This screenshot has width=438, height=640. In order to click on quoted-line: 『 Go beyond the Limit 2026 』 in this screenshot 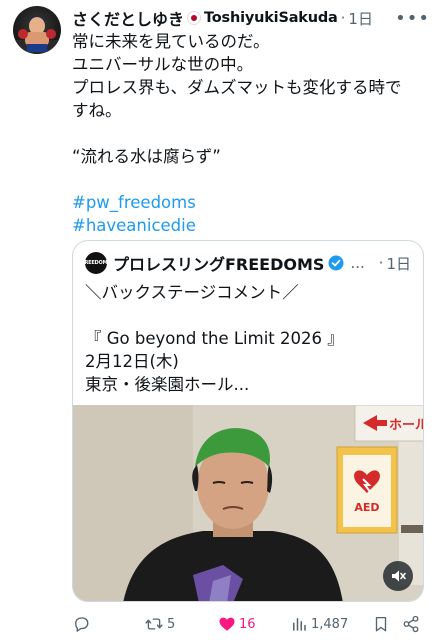, I will do `click(214, 338)`.